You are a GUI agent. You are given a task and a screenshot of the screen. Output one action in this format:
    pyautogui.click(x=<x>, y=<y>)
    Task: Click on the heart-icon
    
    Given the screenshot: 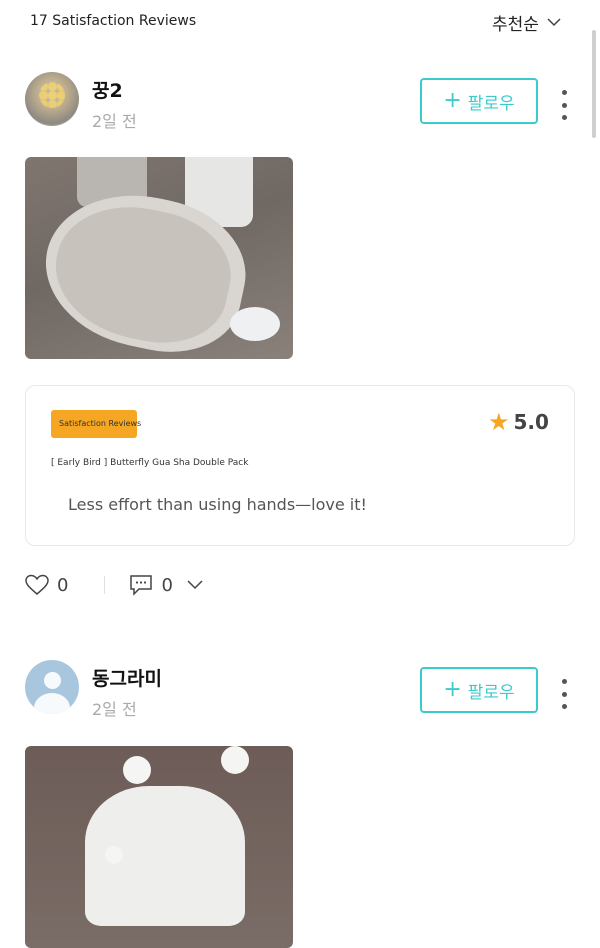 What is the action you would take?
    pyautogui.click(x=37, y=585)
    